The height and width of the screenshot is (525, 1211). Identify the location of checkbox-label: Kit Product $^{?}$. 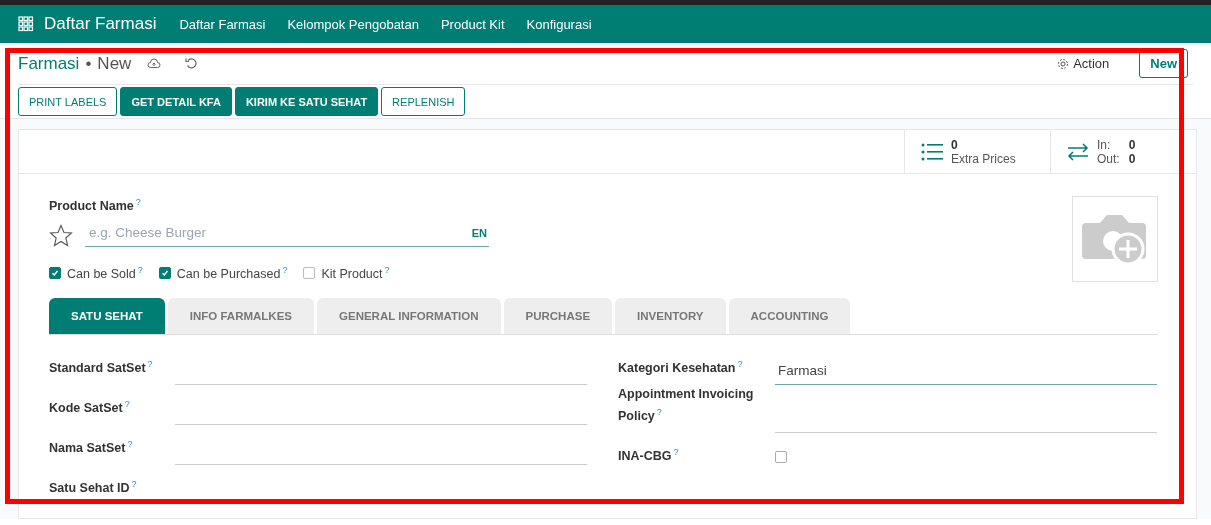
(355, 273).